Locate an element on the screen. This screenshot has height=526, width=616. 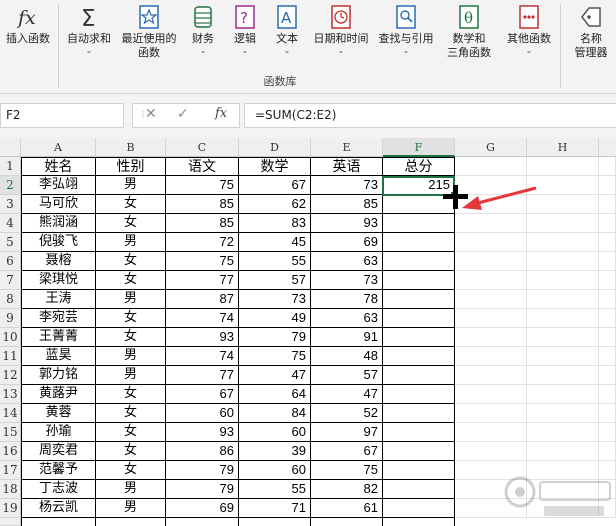
english-cell: 91 is located at coordinates (347, 337).